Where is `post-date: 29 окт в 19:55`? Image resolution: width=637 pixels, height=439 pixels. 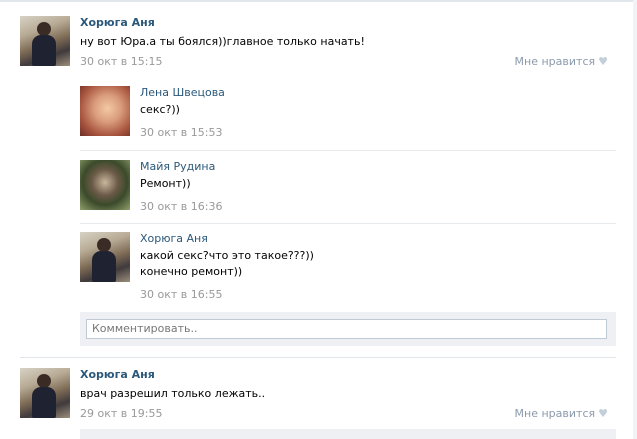
post-date: 29 окт в 19:55 is located at coordinates (121, 413).